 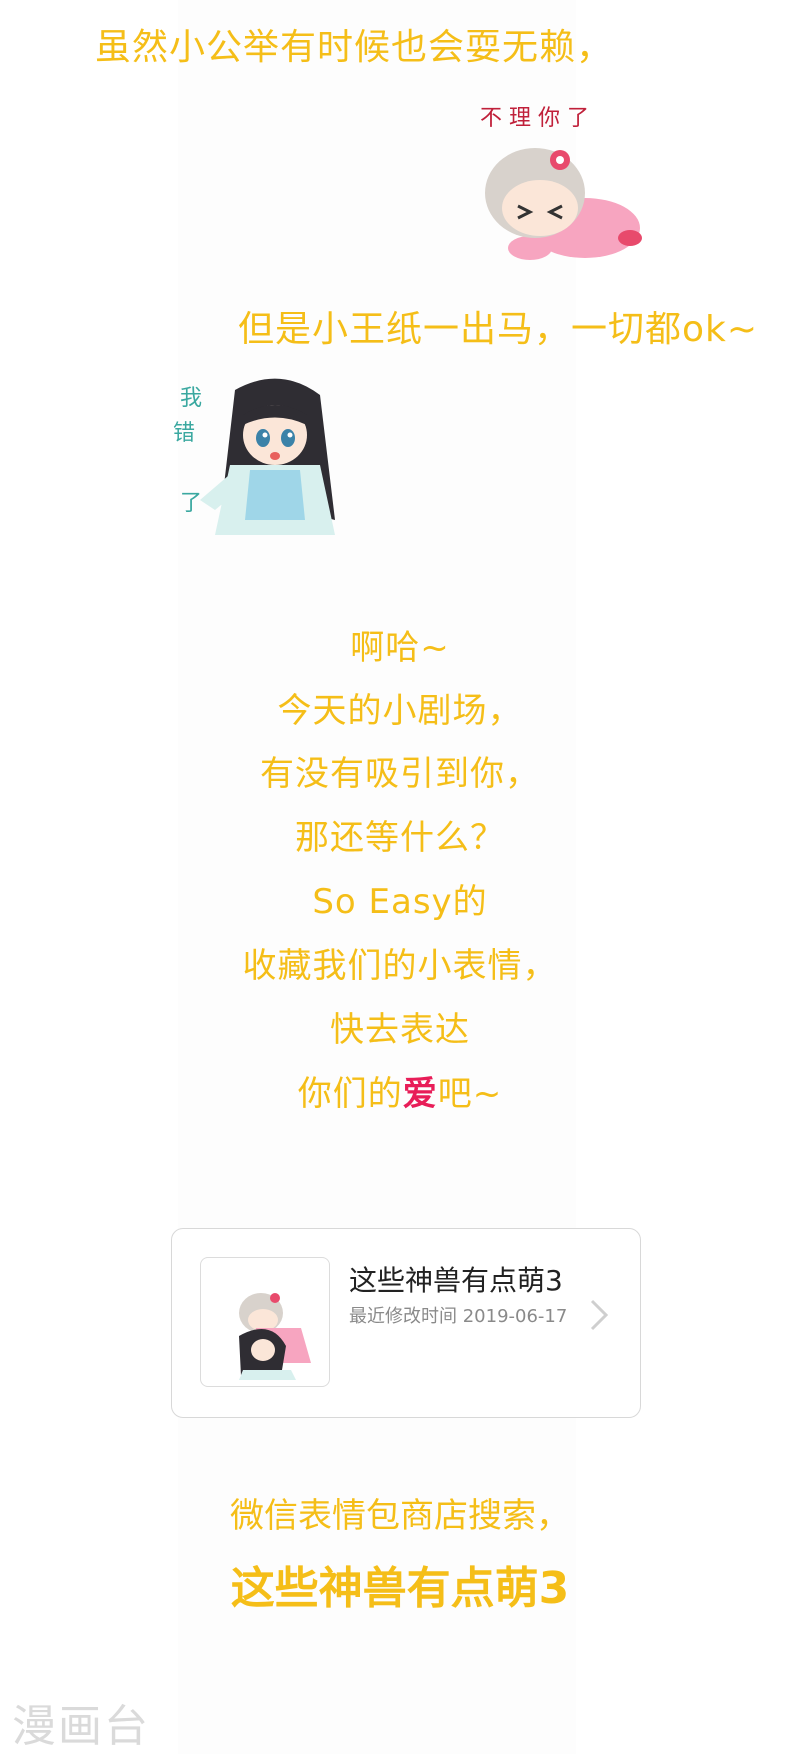 What do you see at coordinates (400, 902) in the screenshot?
I see `message-line-5: So Easy的` at bounding box center [400, 902].